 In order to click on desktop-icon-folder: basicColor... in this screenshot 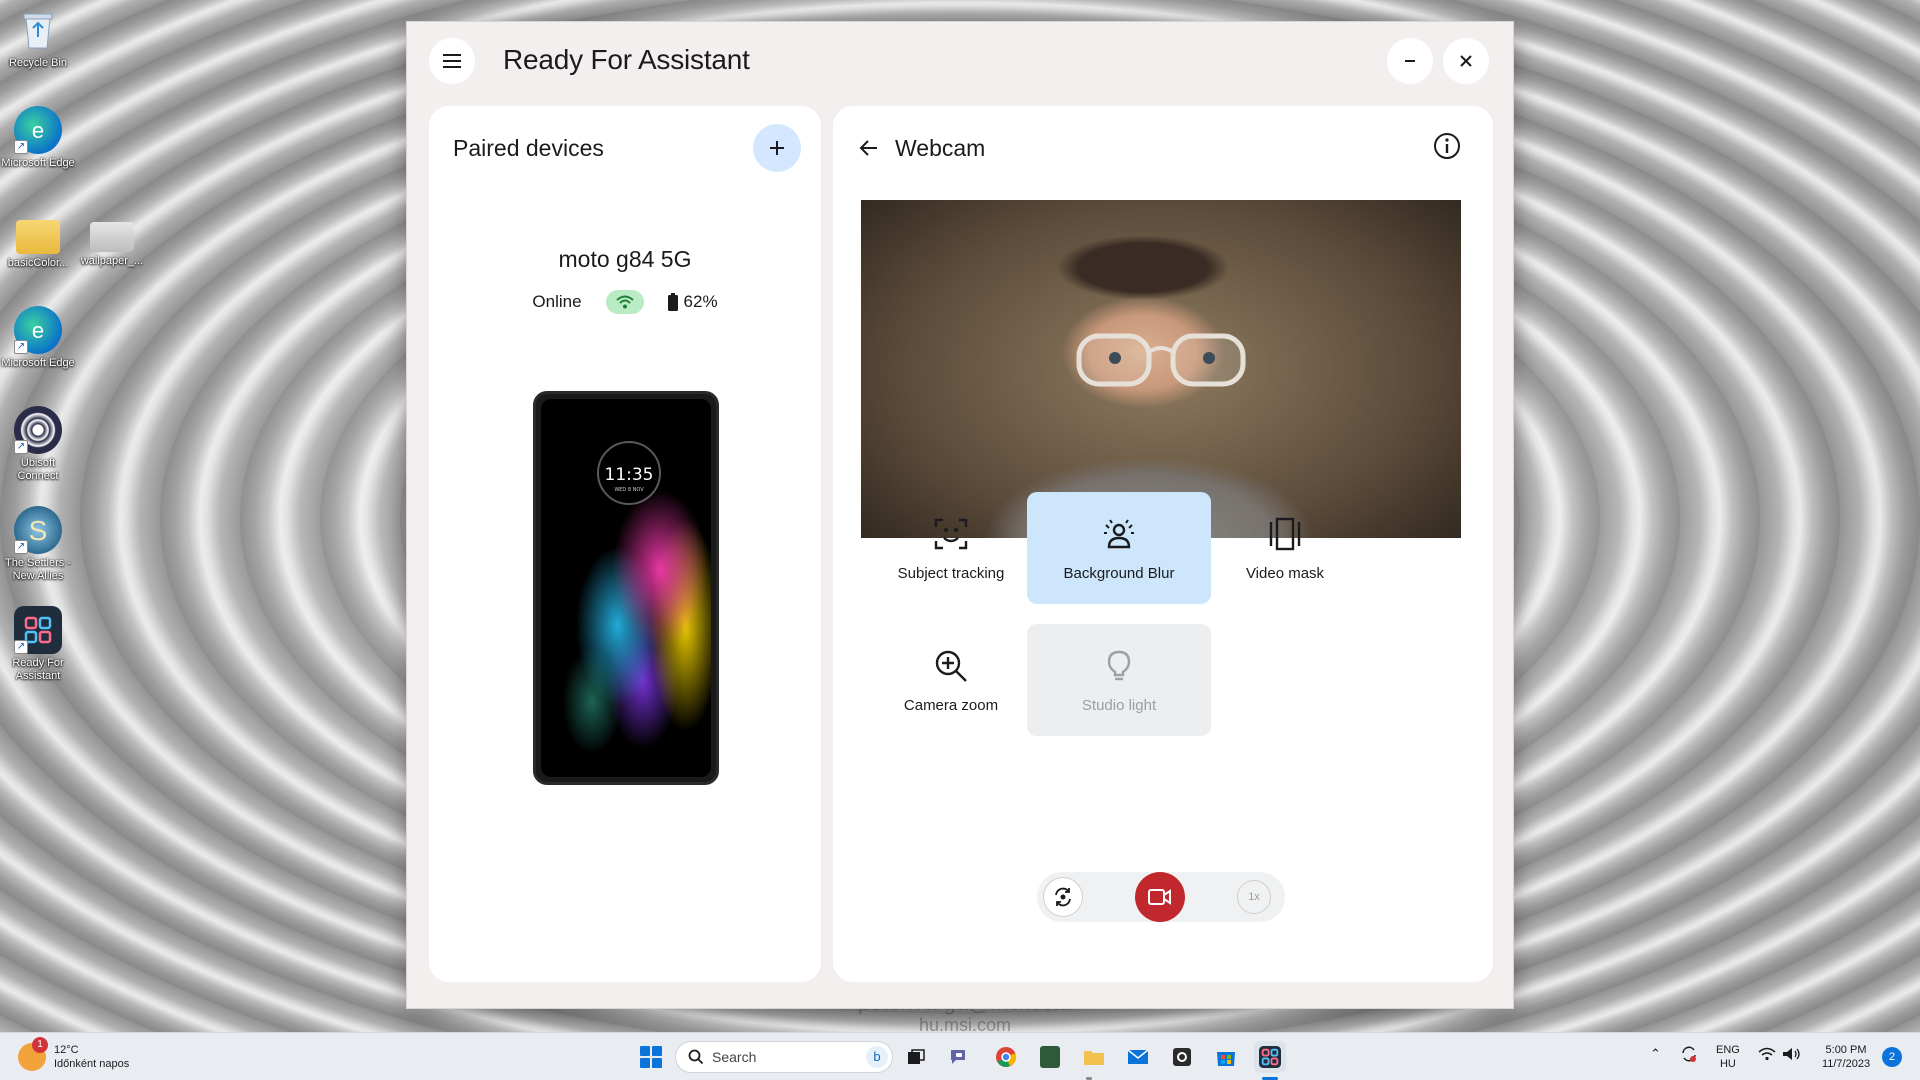, I will do `click(38, 241)`.